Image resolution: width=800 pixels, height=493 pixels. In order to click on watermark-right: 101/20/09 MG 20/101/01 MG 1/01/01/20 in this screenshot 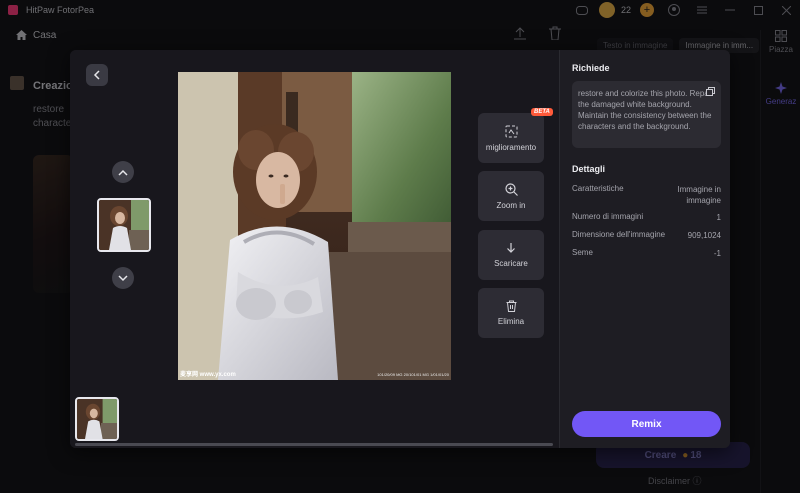, I will do `click(413, 374)`.